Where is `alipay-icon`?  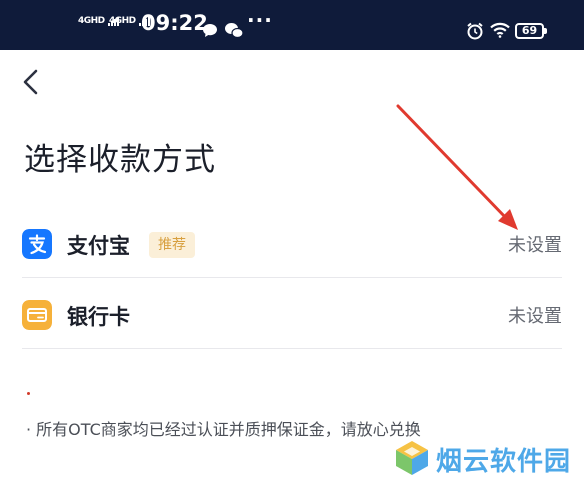 alipay-icon is located at coordinates (37, 244).